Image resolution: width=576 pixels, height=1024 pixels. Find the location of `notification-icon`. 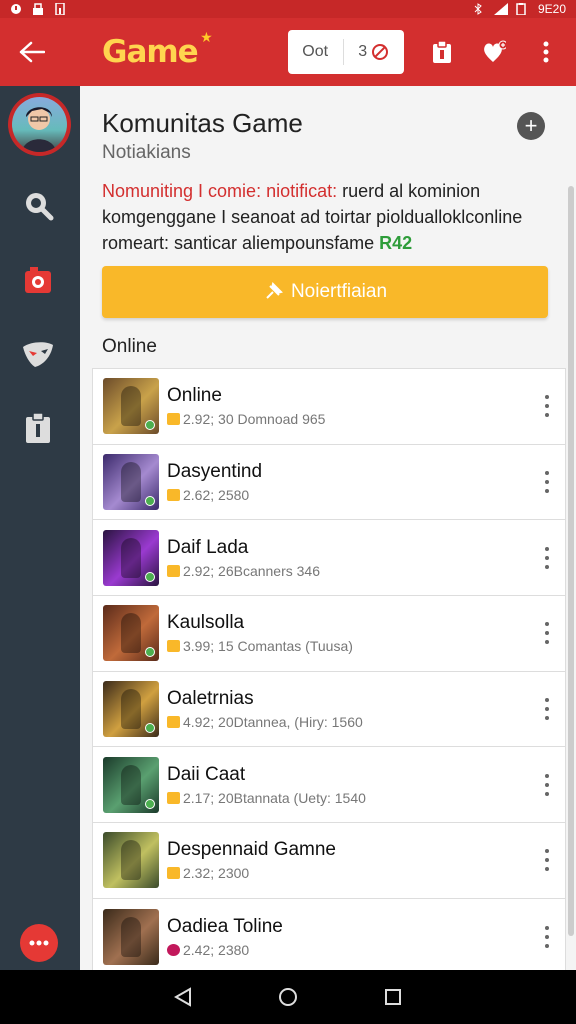

notification-icon is located at coordinates (16, 9).